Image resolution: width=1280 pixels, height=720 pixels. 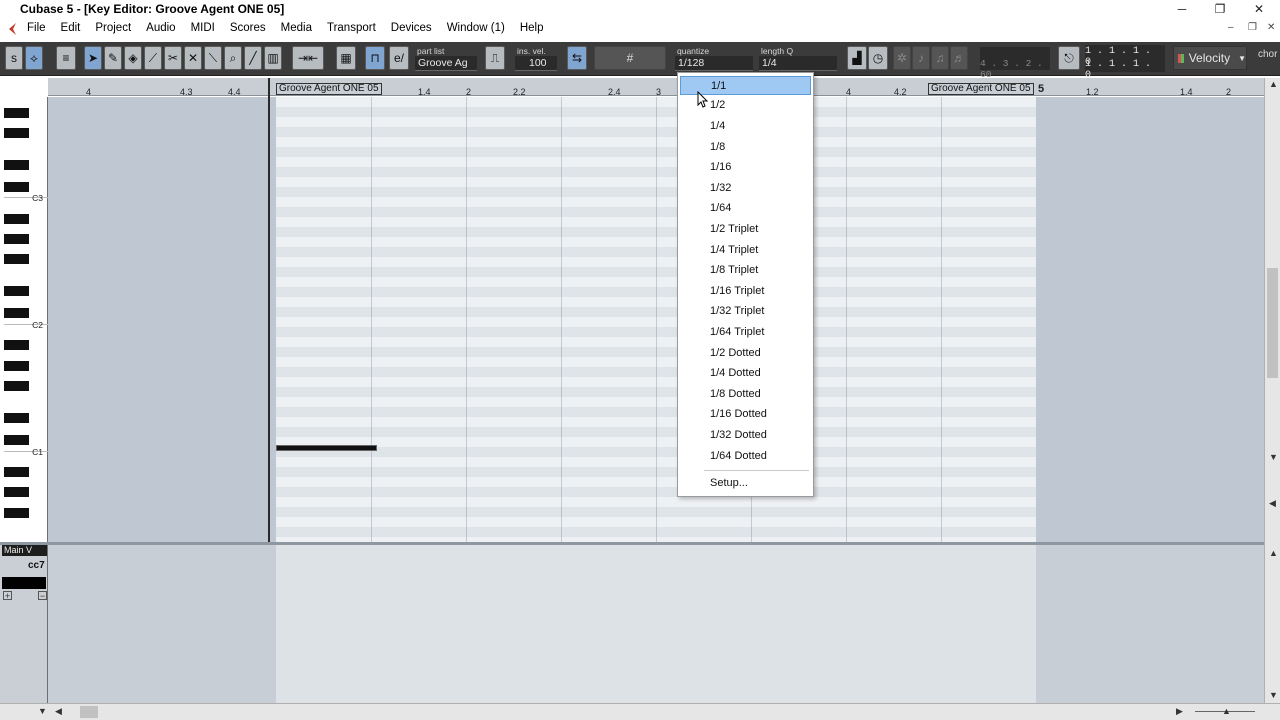 I want to click on controller-part-area, so click(x=656, y=625).